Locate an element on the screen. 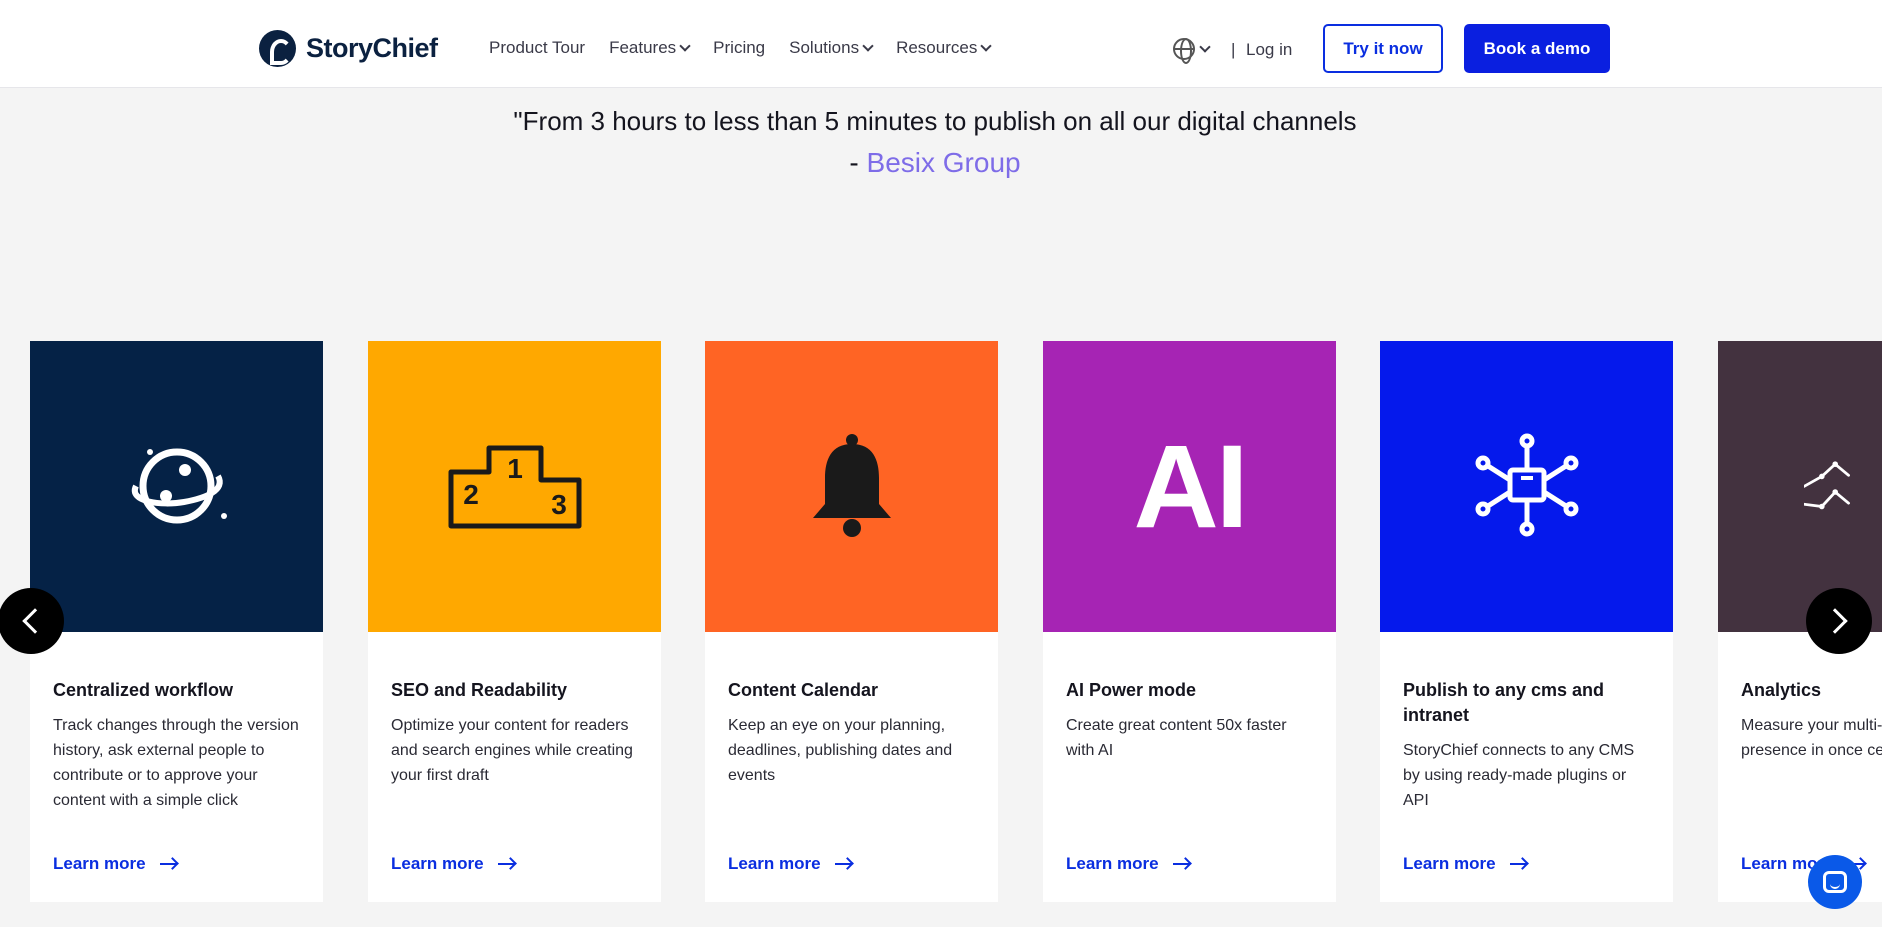 Image resolution: width=1882 pixels, height=927 pixels. card-tile: AI is located at coordinates (1189, 486).